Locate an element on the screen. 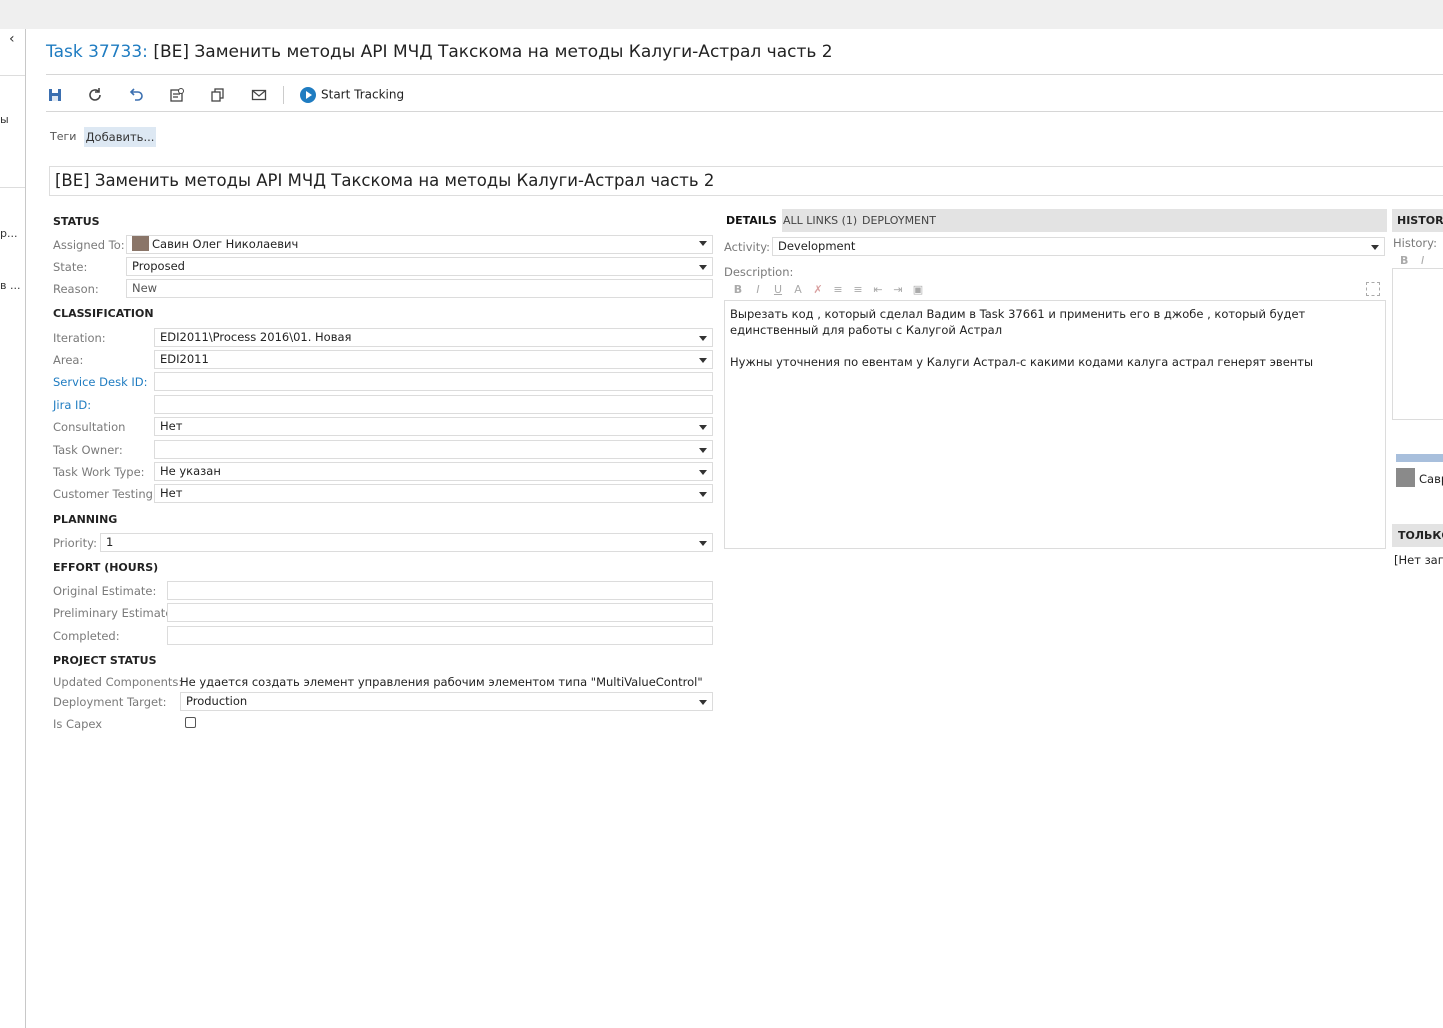 The height and width of the screenshot is (1028, 1443). original-estimate-input is located at coordinates (440, 590).